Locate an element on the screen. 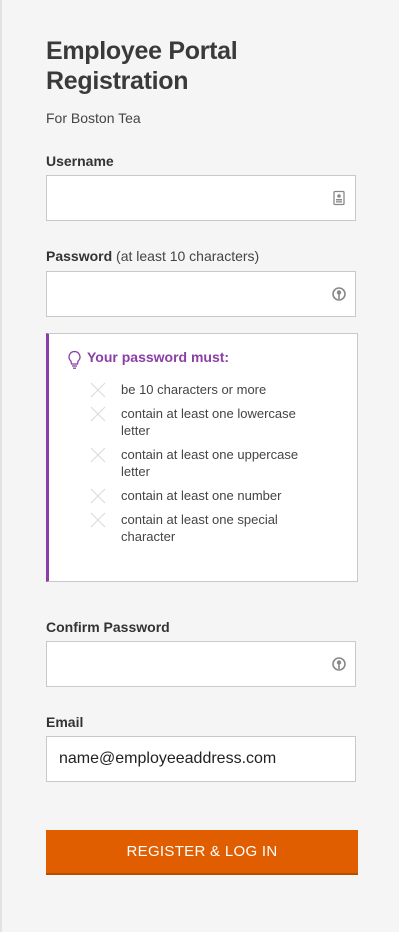 The image size is (399, 932). confirm-password-input is located at coordinates (194, 664).